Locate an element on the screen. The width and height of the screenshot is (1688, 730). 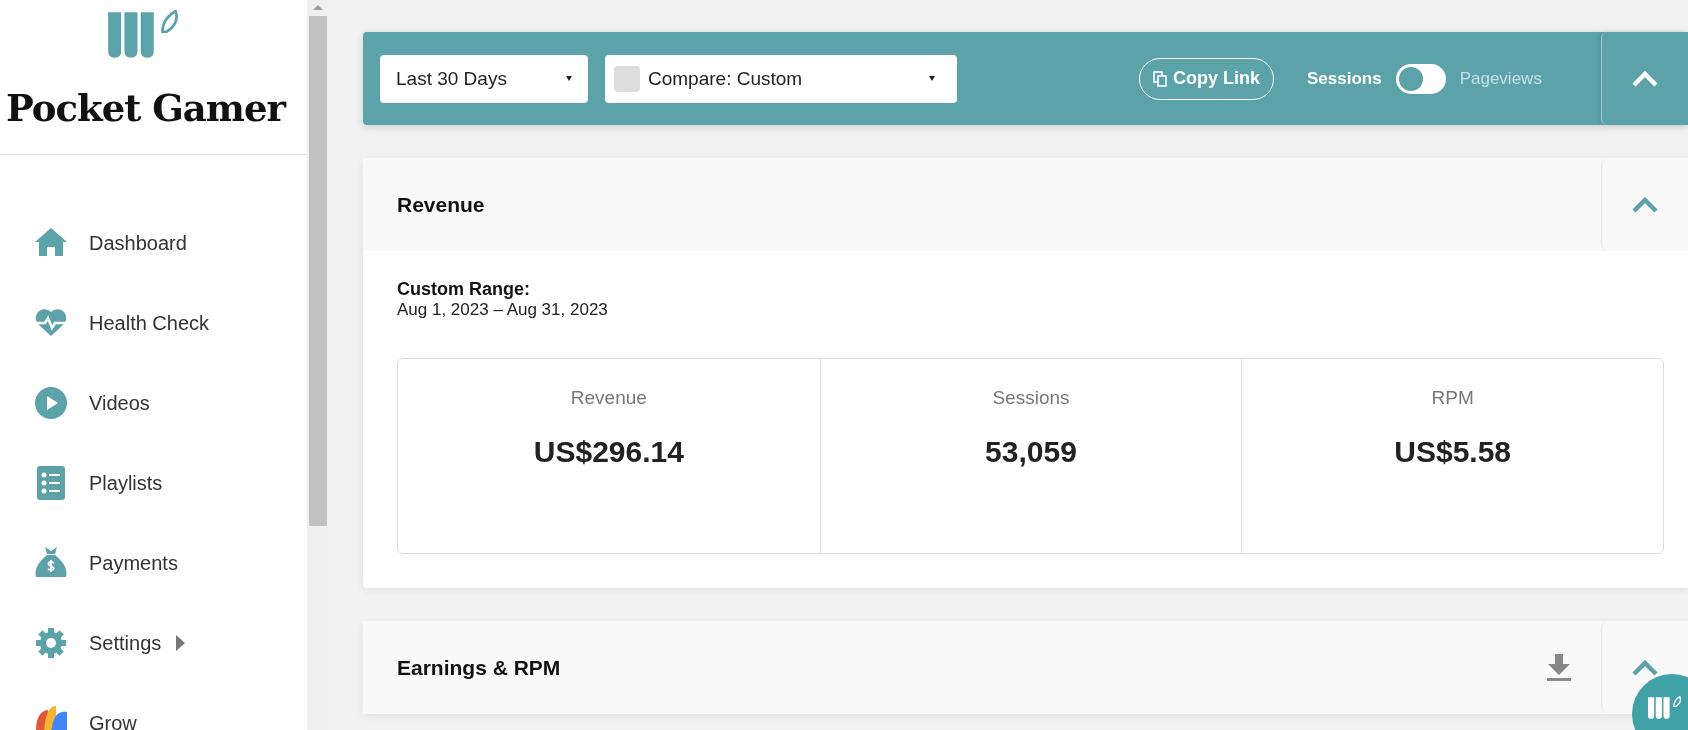
card-title: Revenue is located at coordinates (441, 204).